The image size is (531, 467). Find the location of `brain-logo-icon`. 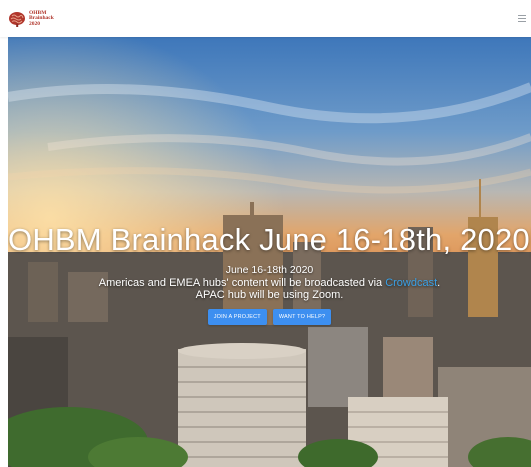

brain-logo-icon is located at coordinates (17, 19).